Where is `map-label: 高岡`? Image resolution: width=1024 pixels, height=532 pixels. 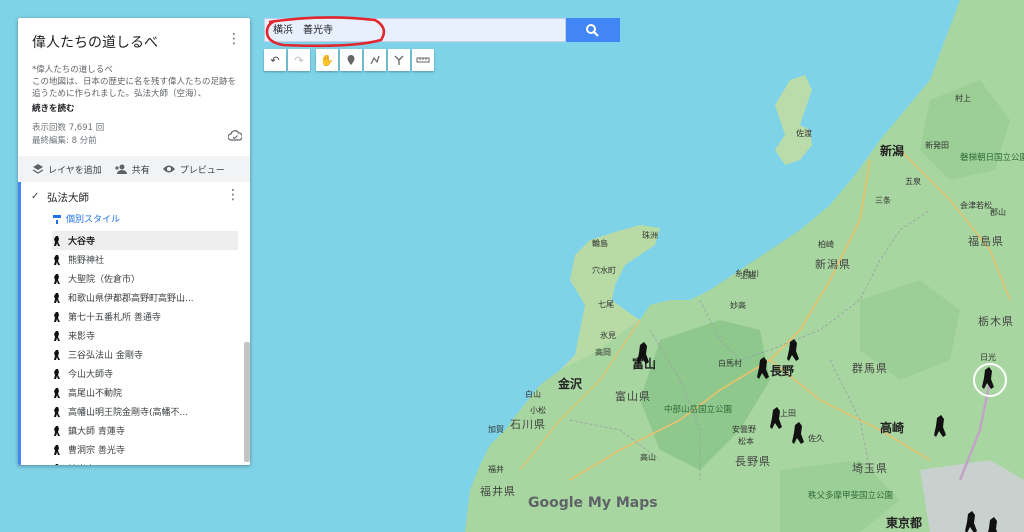
map-label: 高岡 is located at coordinates (603, 352).